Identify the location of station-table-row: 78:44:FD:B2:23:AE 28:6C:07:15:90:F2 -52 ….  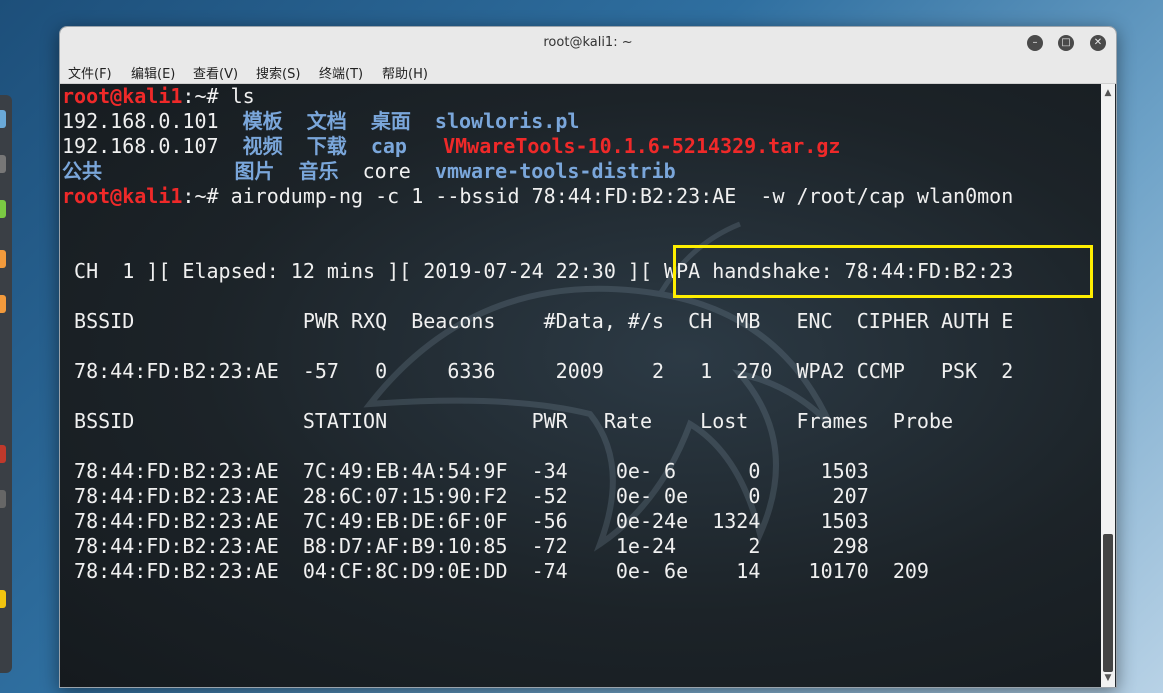
(465, 496).